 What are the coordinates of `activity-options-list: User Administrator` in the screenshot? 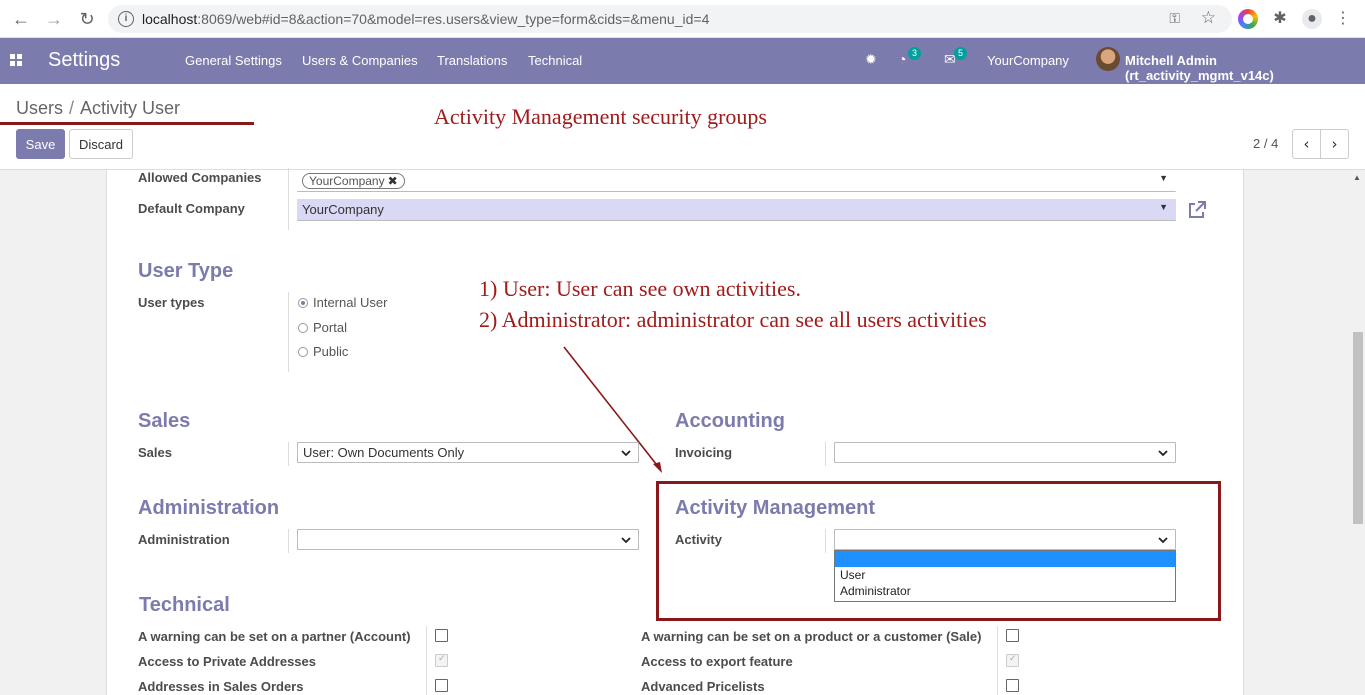 It's located at (1005, 576).